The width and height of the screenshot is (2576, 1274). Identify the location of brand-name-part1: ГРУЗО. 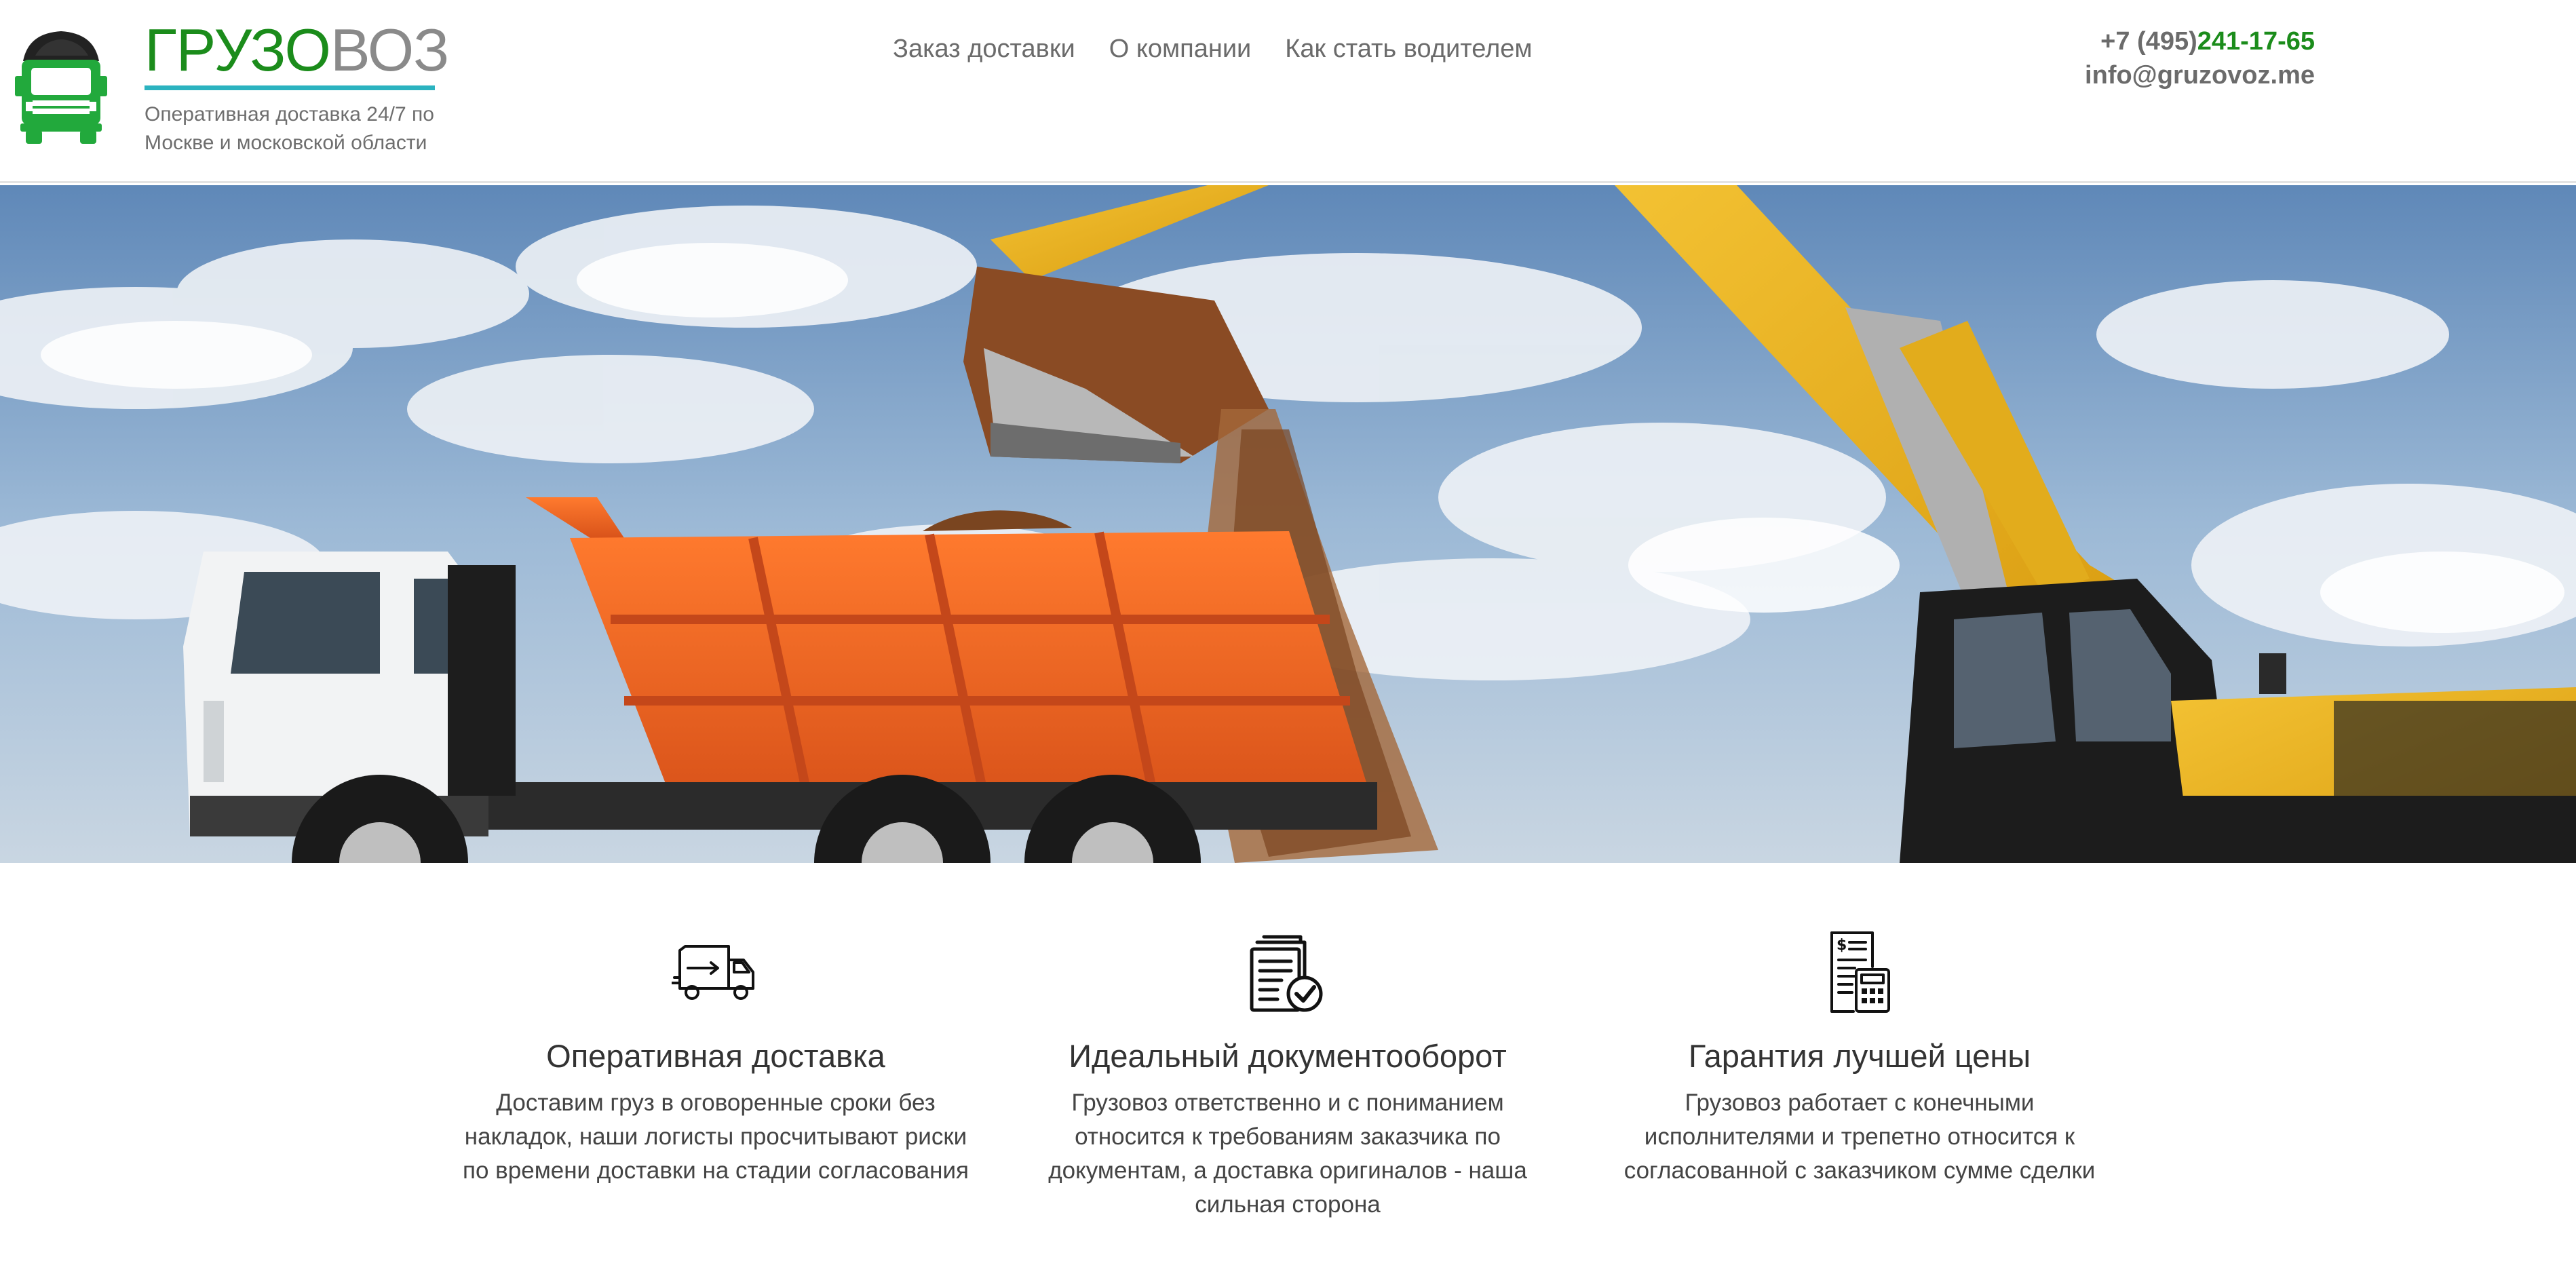
(238, 49).